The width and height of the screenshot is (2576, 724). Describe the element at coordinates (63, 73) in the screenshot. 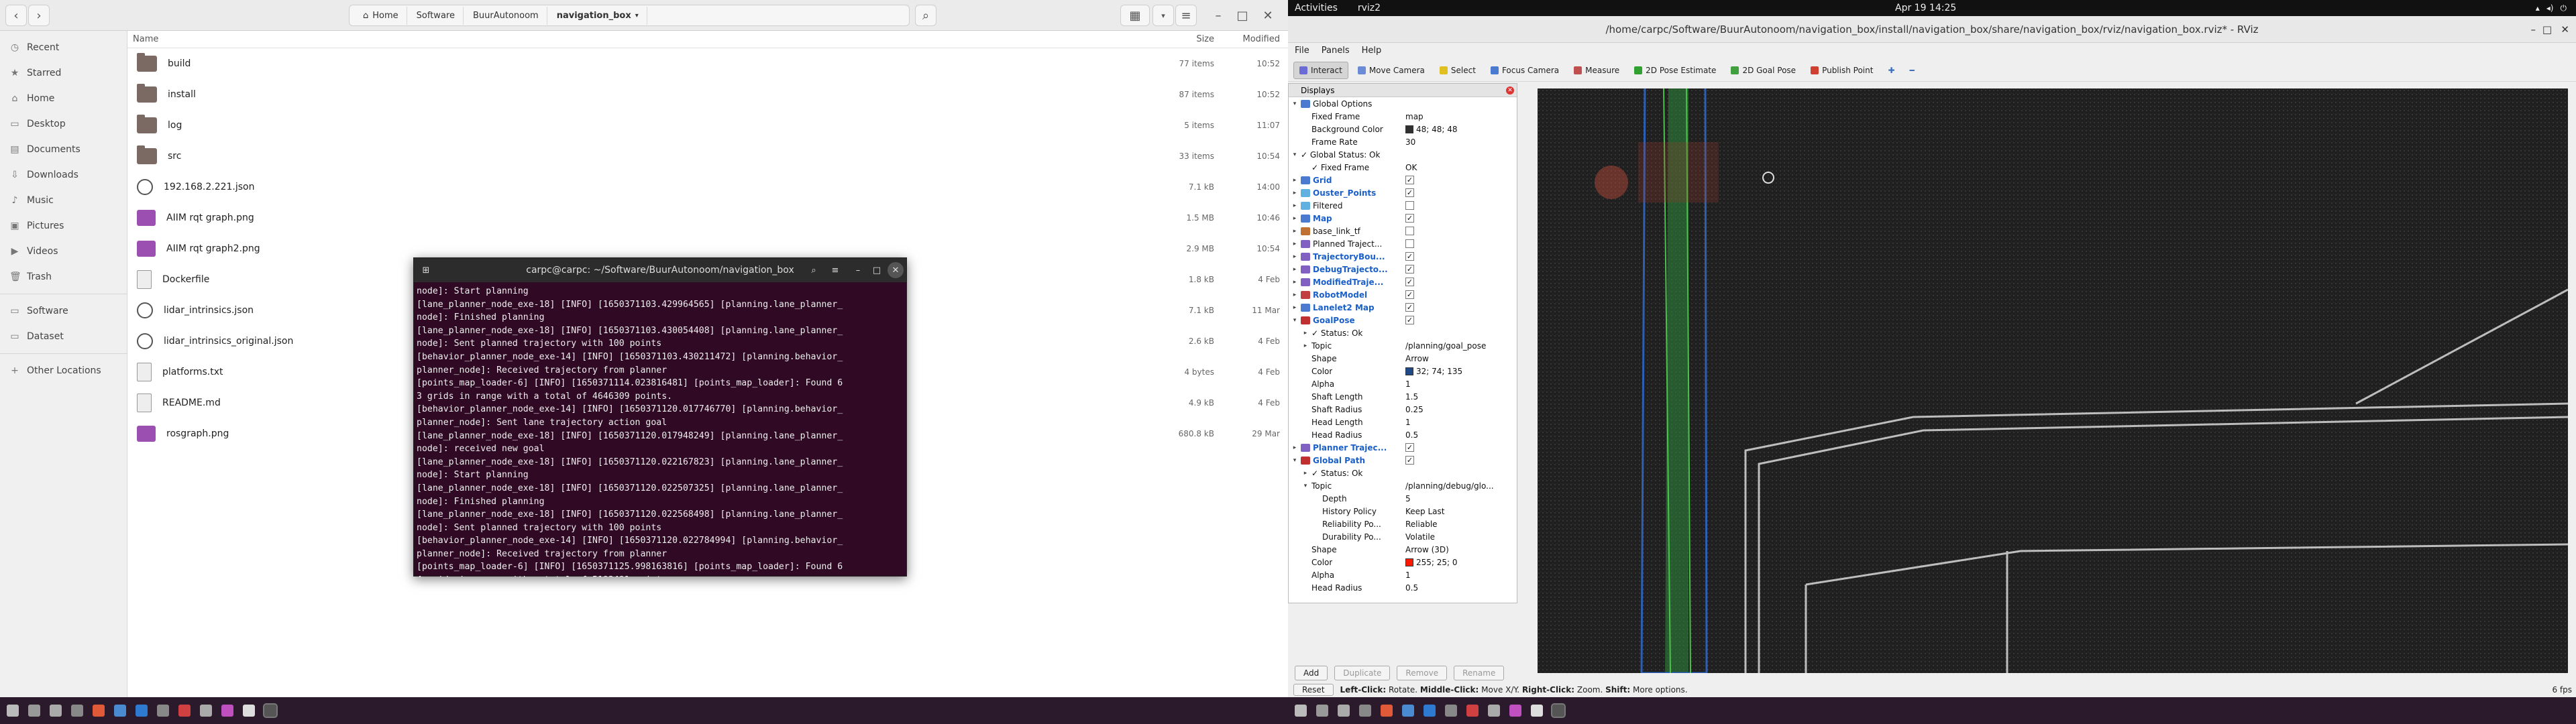

I see `sidebar-item-starred: ★ Starred` at that location.